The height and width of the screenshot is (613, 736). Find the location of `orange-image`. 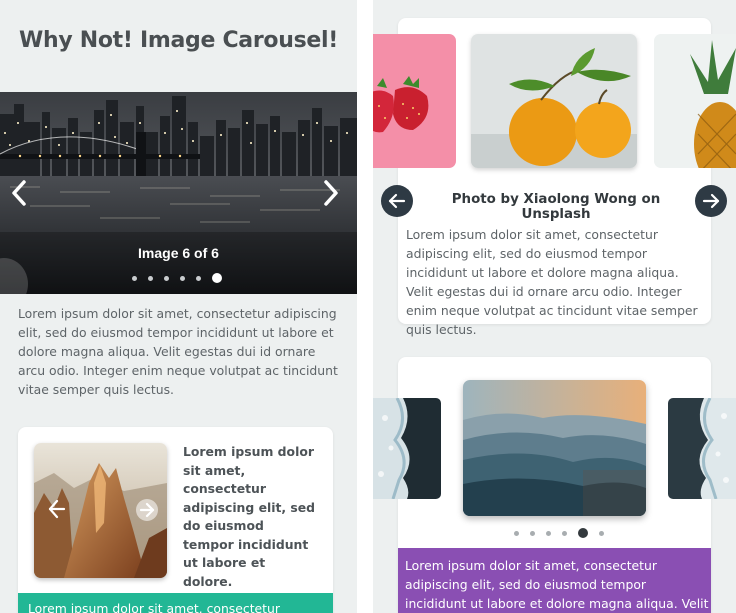

orange-image is located at coordinates (554, 101).